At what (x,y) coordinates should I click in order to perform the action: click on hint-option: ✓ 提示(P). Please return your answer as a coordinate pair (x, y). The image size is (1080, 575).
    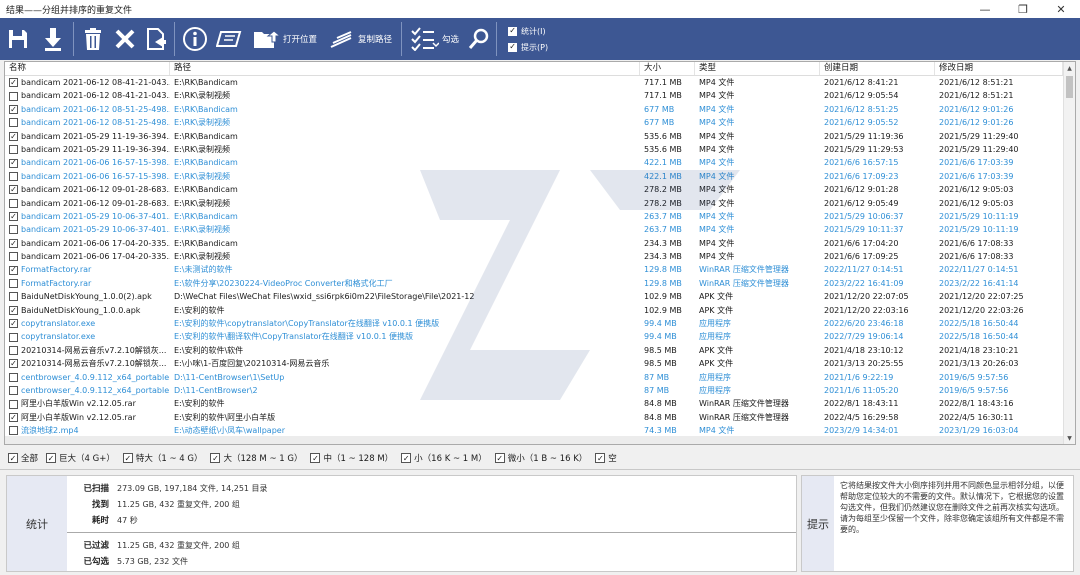
    Looking at the image, I should click on (528, 47).